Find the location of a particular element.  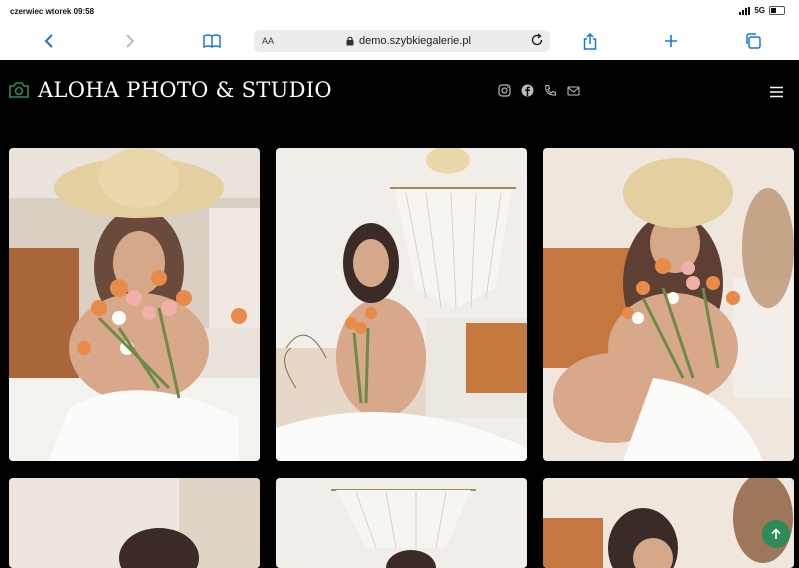

lock-icon is located at coordinates (350, 41).